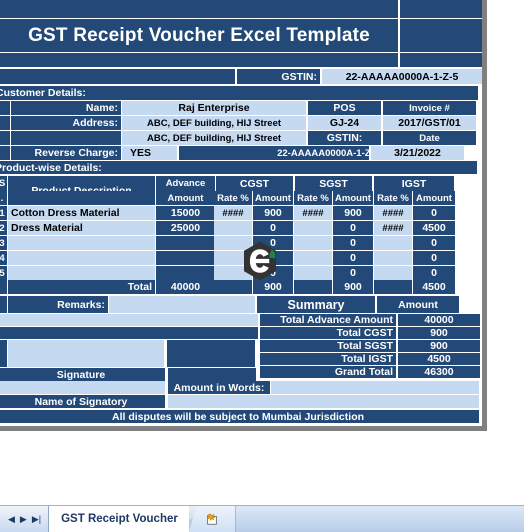 This screenshot has width=524, height=532. I want to click on summary-row: Total CGST 900, so click(371, 333).